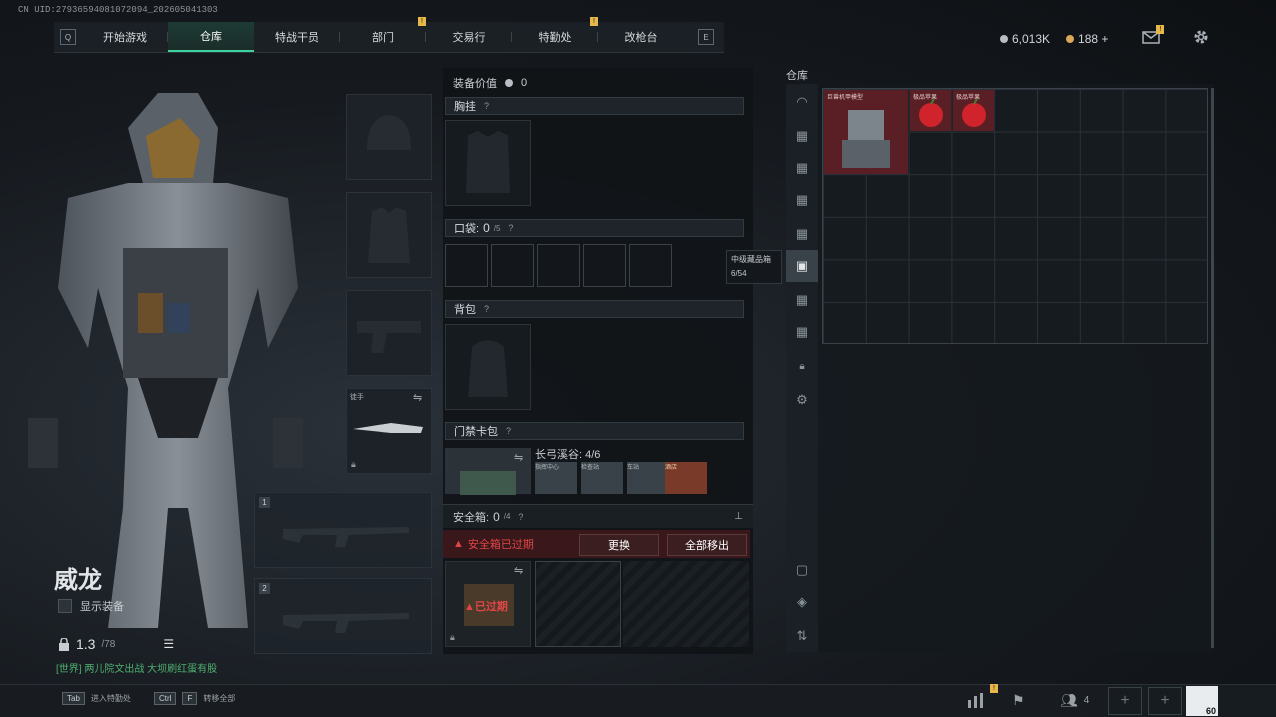 This screenshot has width=1276, height=717. I want to click on department-badge: !, so click(422, 21).